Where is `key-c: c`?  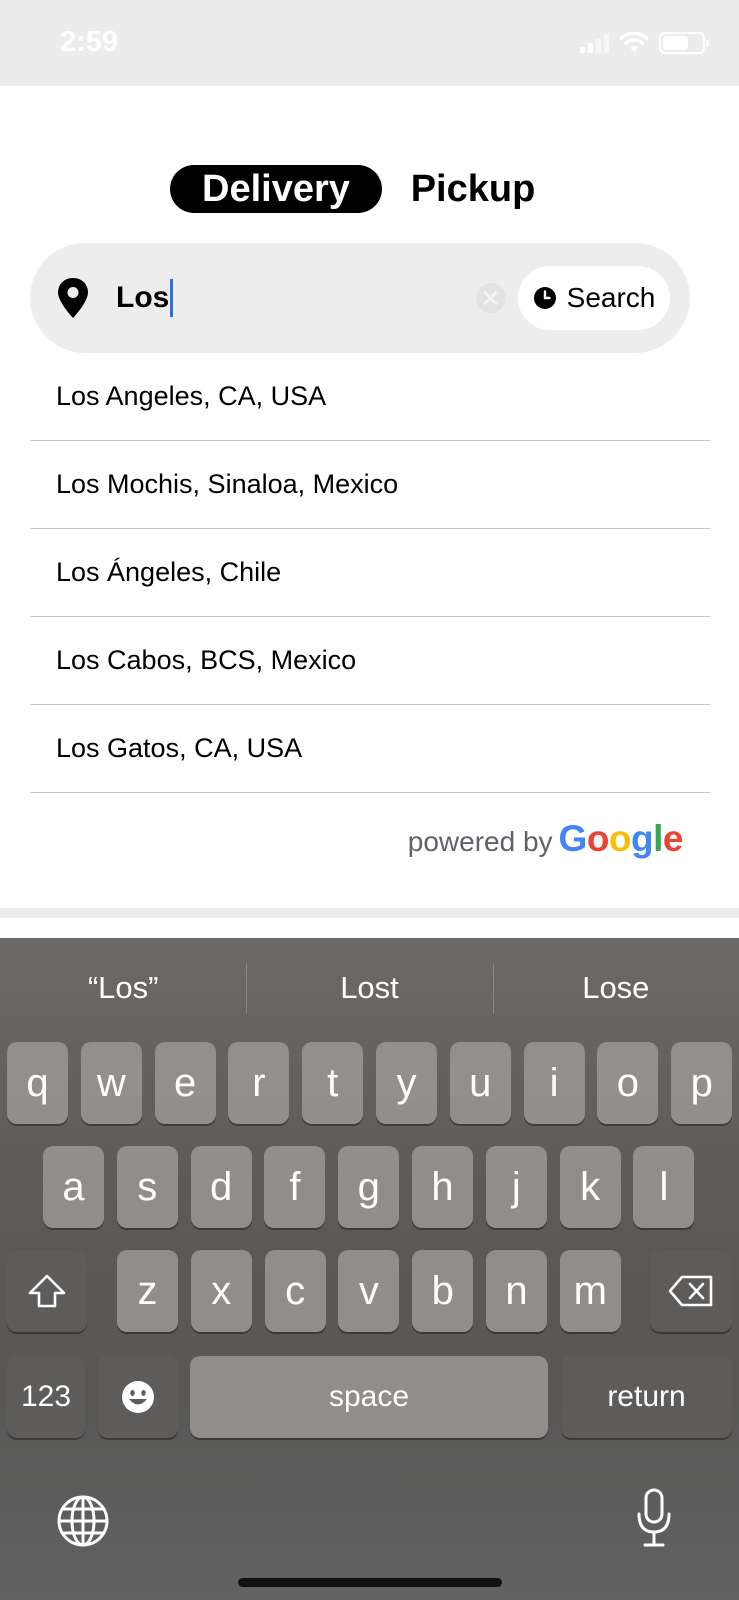 key-c: c is located at coordinates (295, 1291).